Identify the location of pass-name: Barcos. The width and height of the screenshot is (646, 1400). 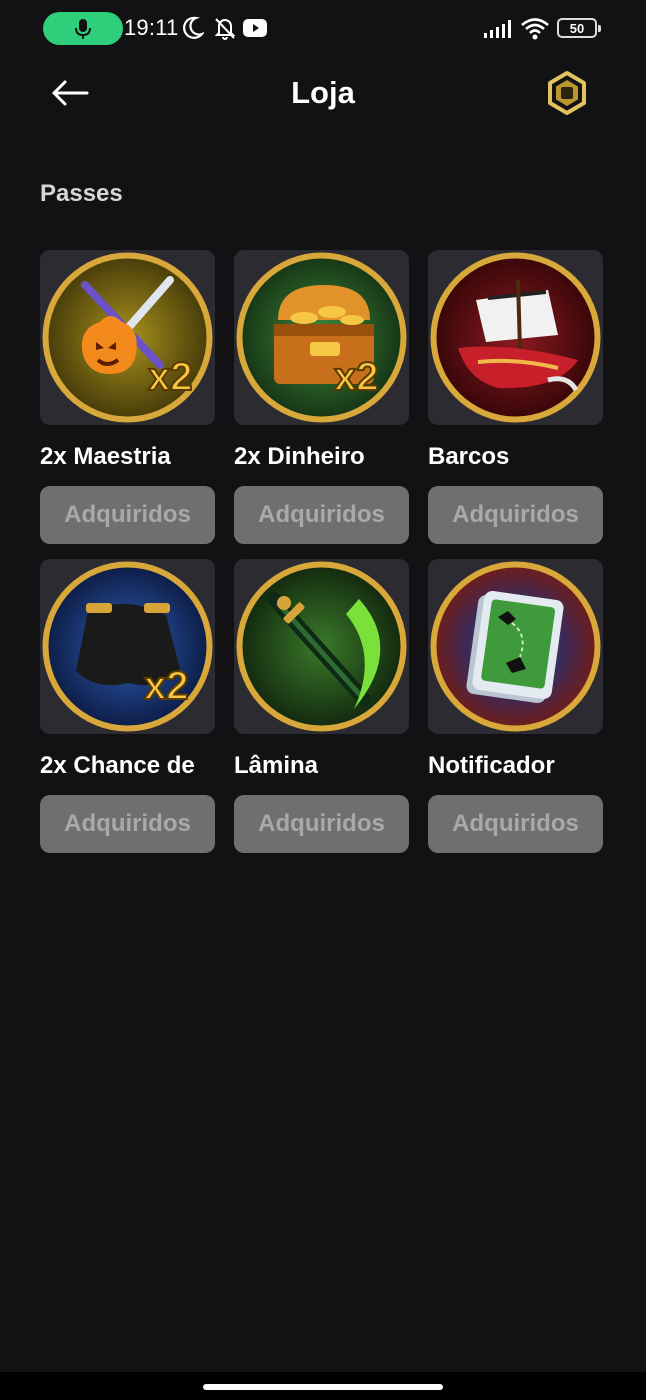
(469, 456).